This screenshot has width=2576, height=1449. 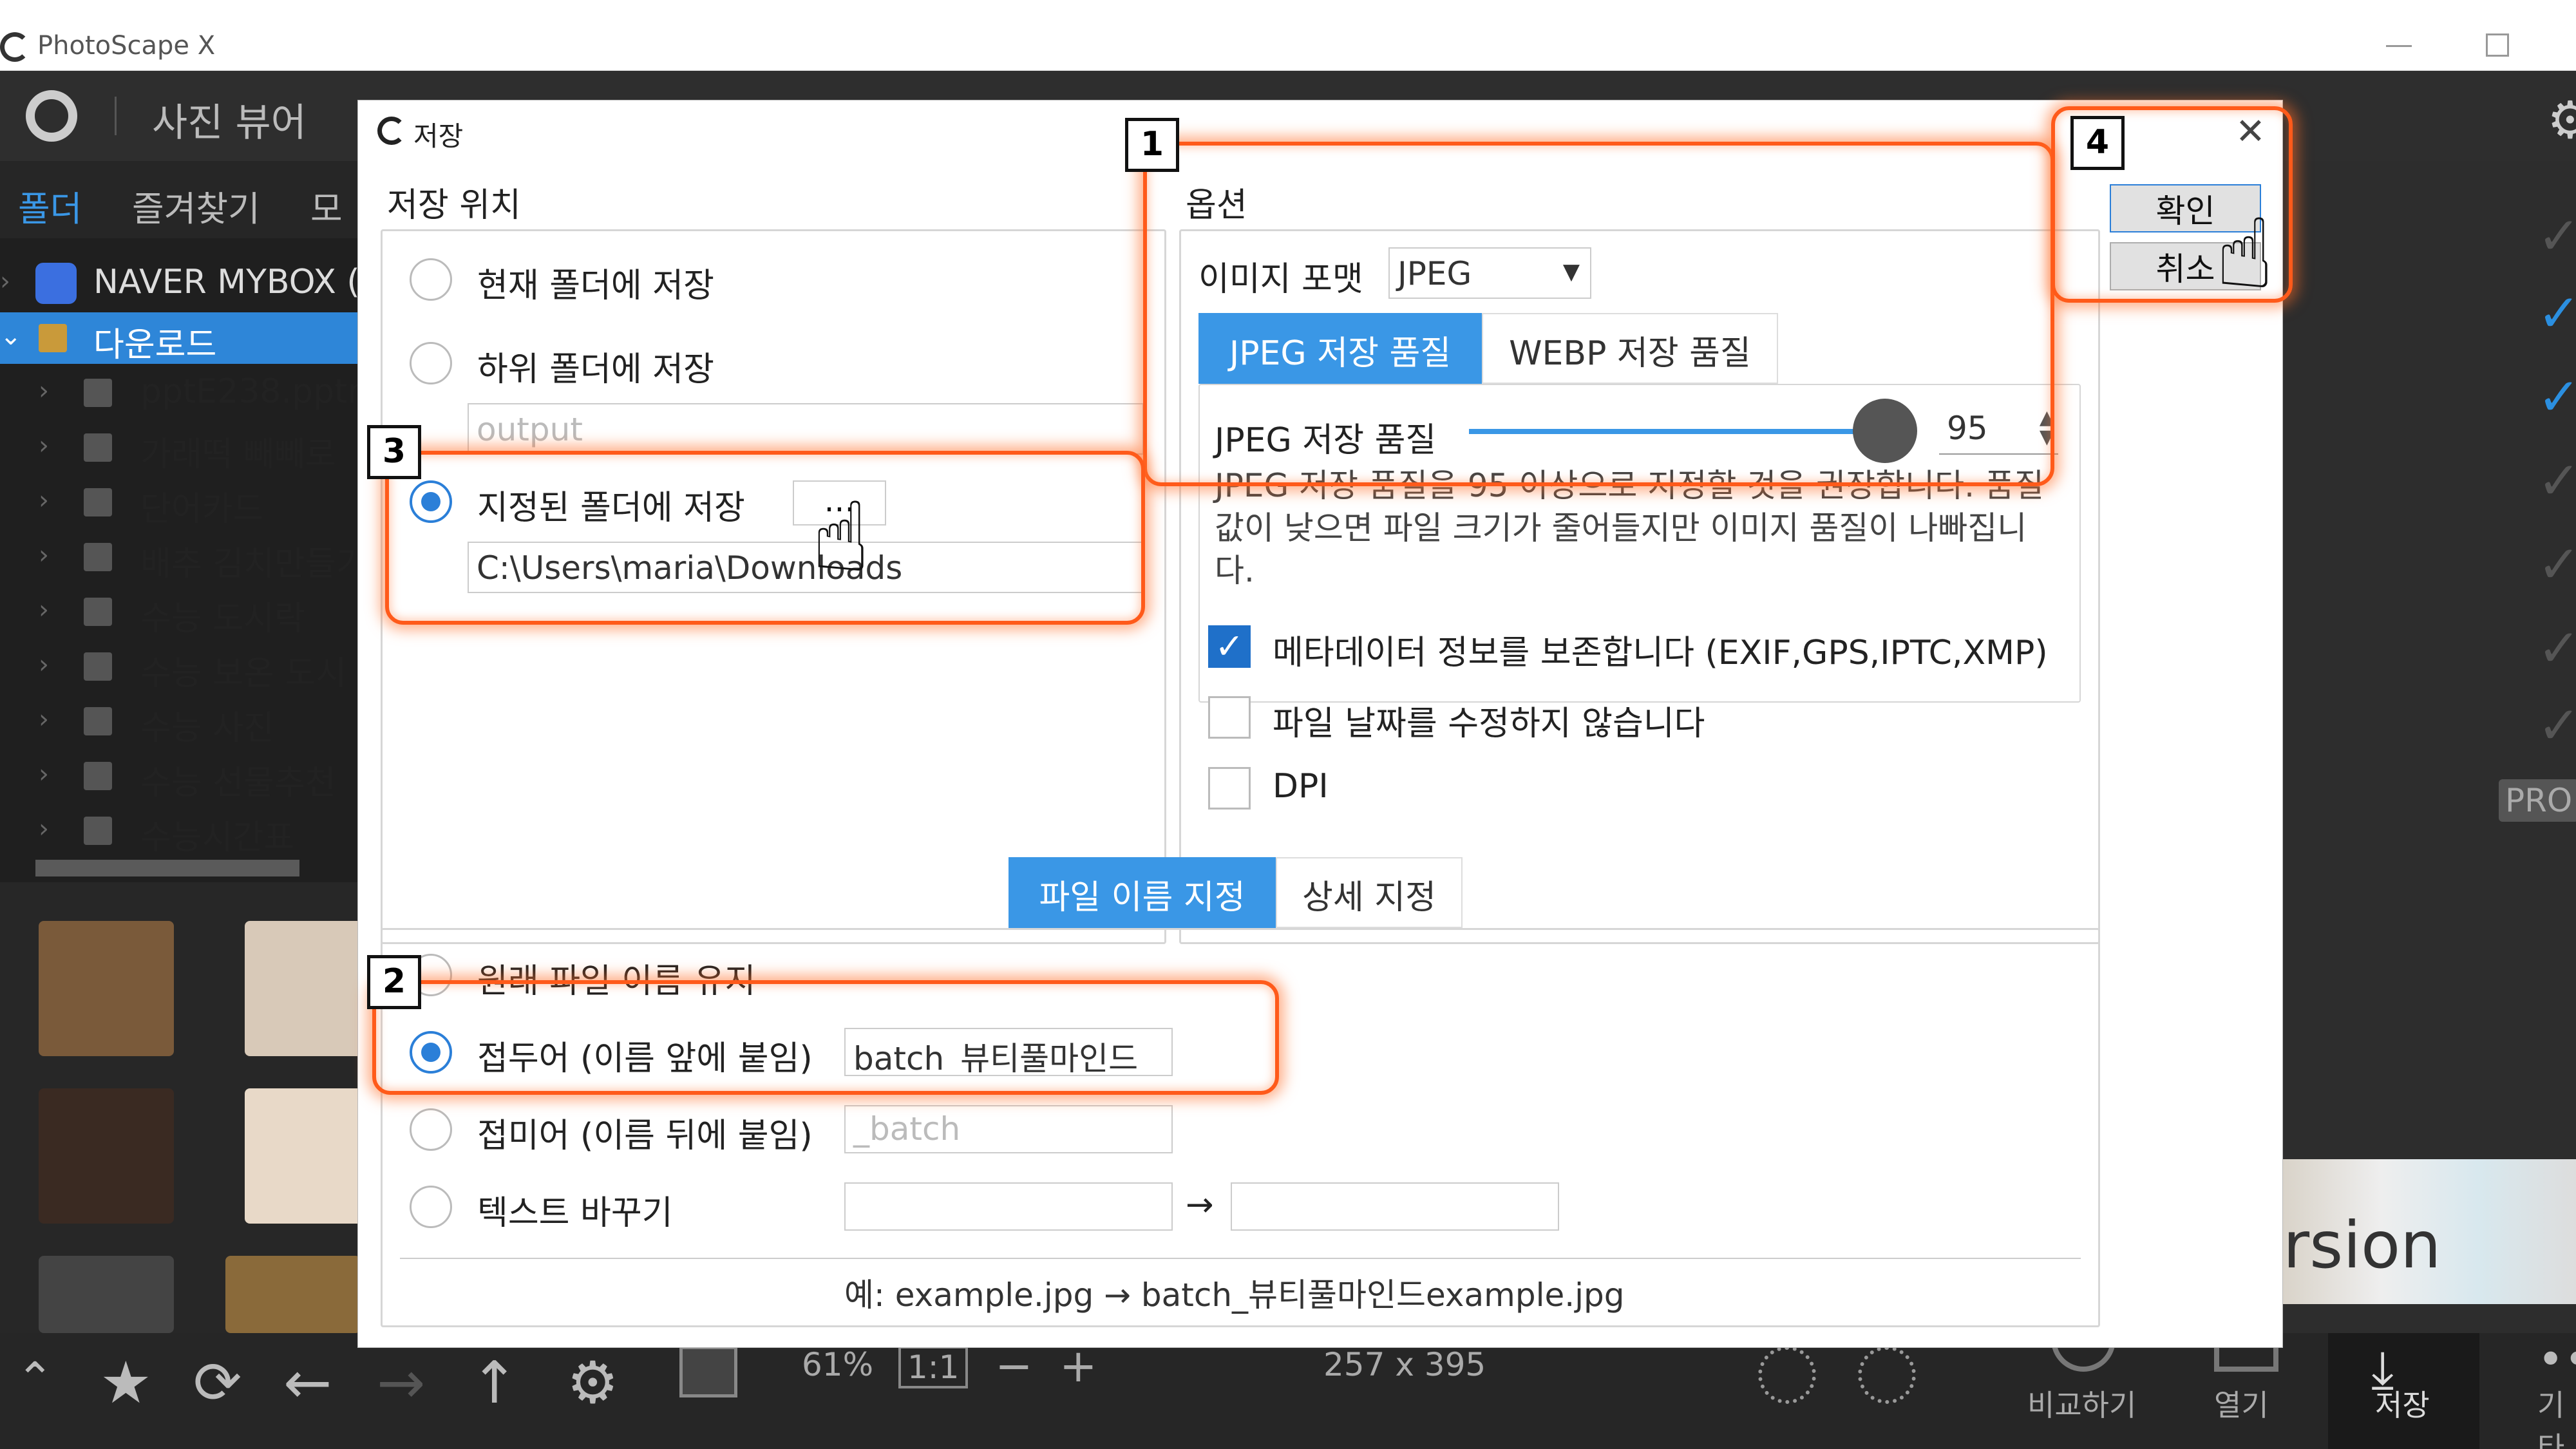 What do you see at coordinates (2402, 1403) in the screenshot?
I see `save-label: 저장` at bounding box center [2402, 1403].